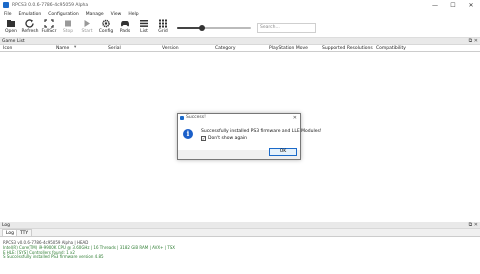 This screenshot has height=274, width=480. I want to click on grid-view-button: Grid, so click(163, 28).